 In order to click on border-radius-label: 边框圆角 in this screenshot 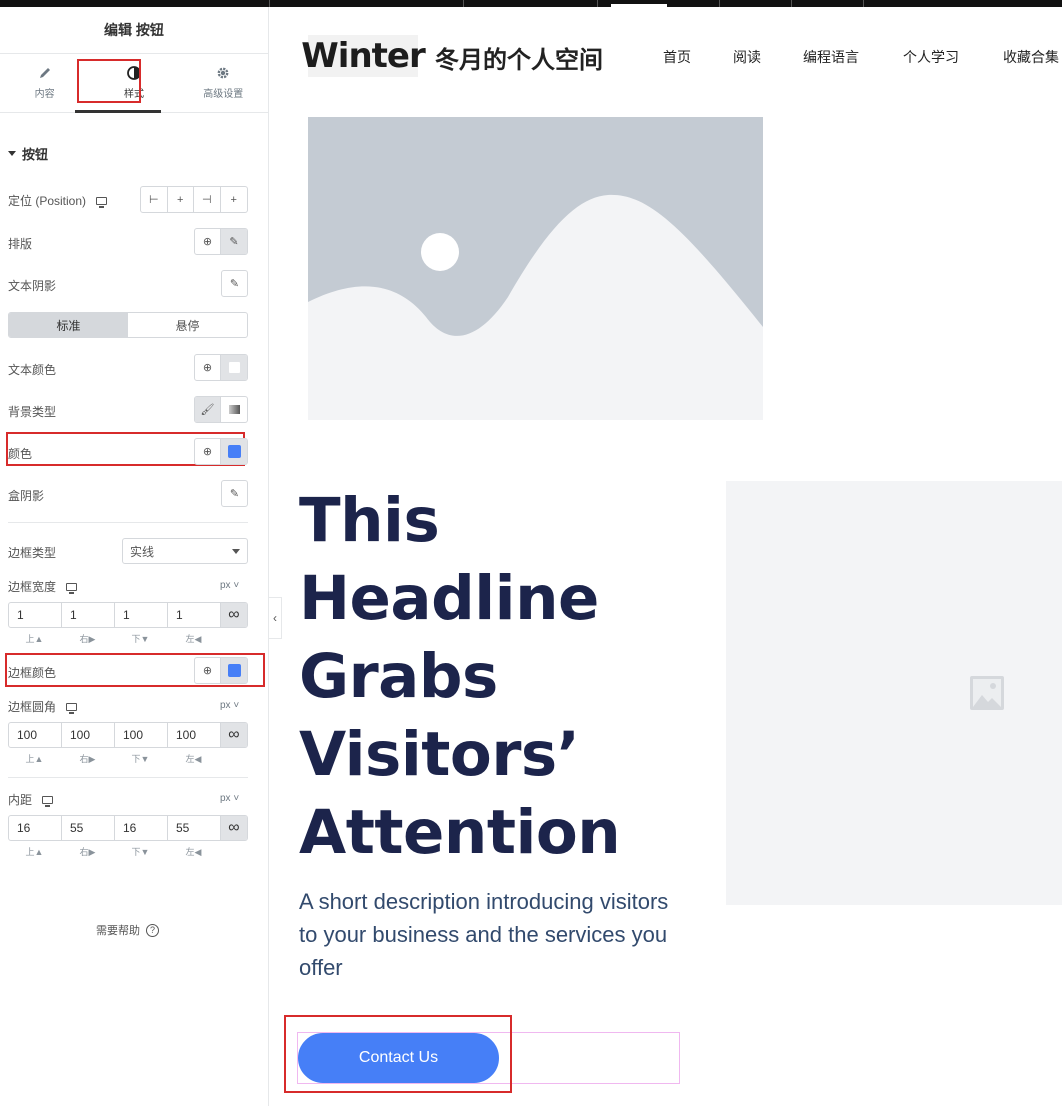, I will do `click(43, 706)`.